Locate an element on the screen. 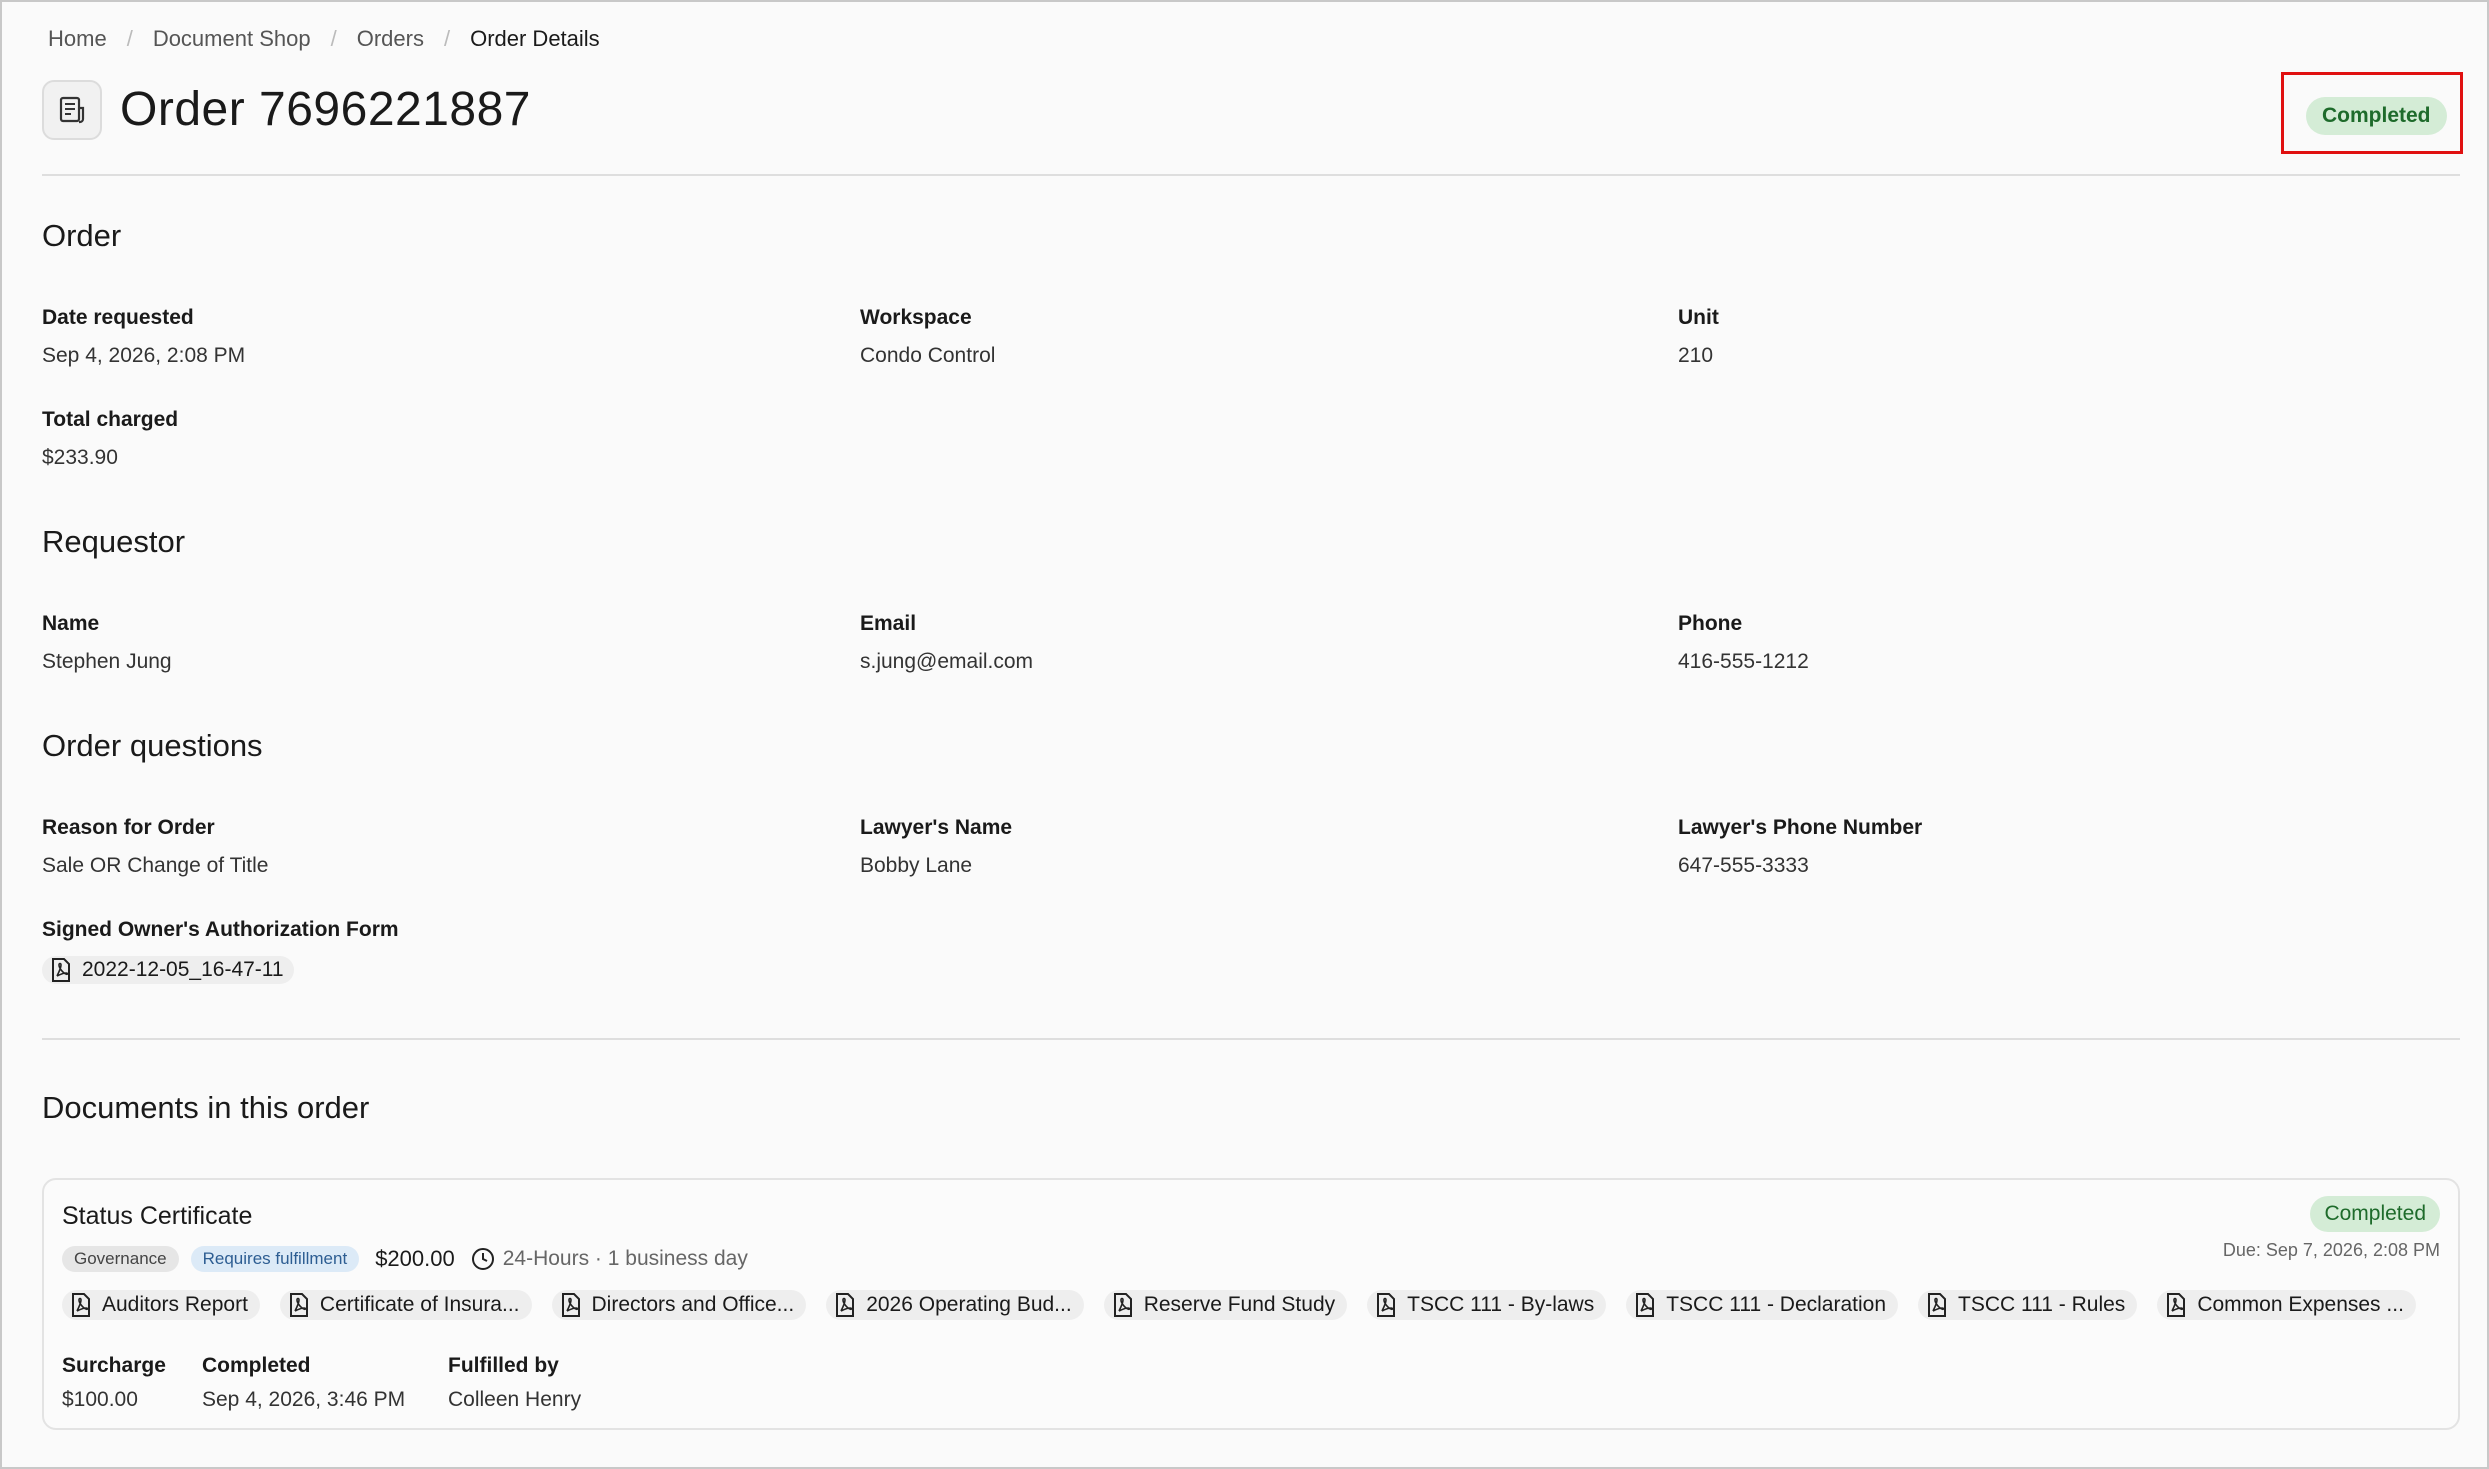  field-label: Name is located at coordinates (71, 623).